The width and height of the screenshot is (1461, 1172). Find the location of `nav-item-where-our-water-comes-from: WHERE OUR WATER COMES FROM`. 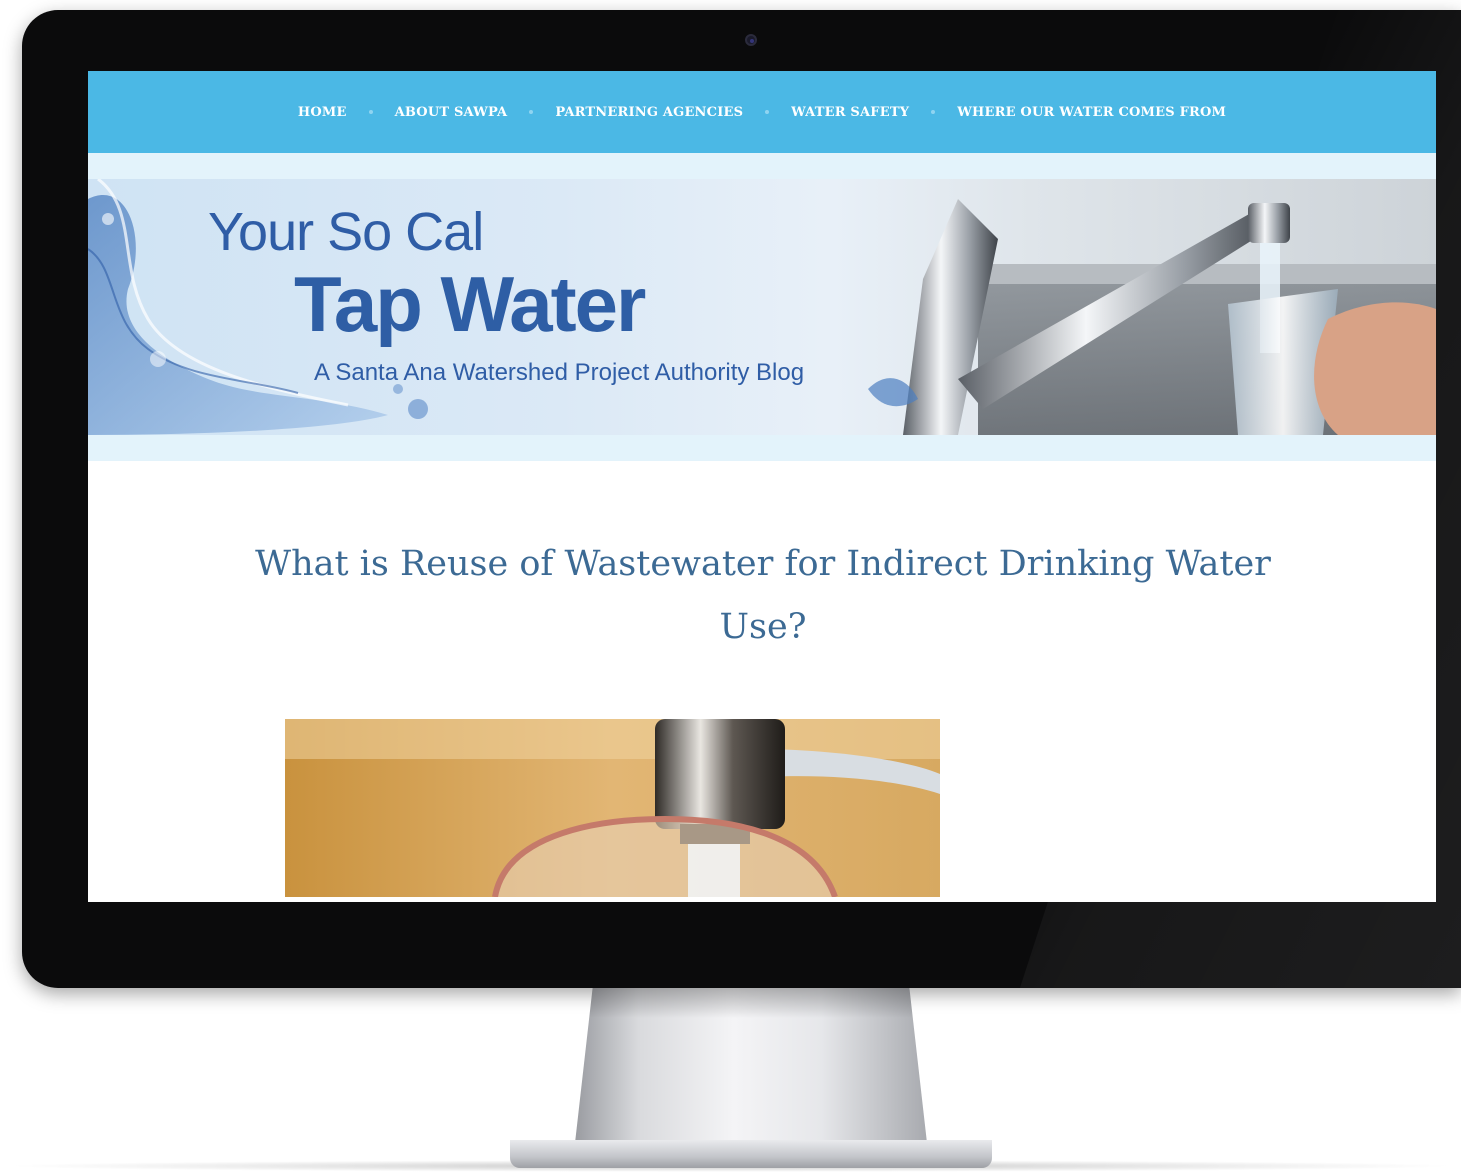

nav-item-where-our-water-comes-from: WHERE OUR WATER COMES FROM is located at coordinates (1091, 112).